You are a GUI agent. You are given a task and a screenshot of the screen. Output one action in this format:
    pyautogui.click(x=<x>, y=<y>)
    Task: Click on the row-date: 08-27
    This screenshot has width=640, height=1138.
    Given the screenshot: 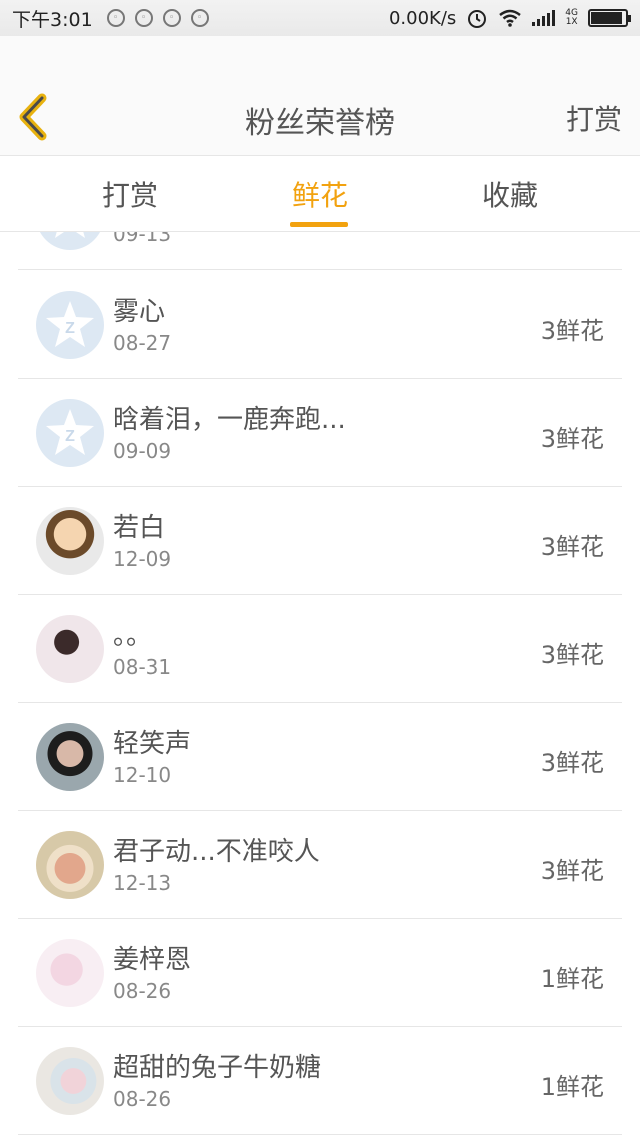 What is the action you would take?
    pyautogui.click(x=142, y=343)
    